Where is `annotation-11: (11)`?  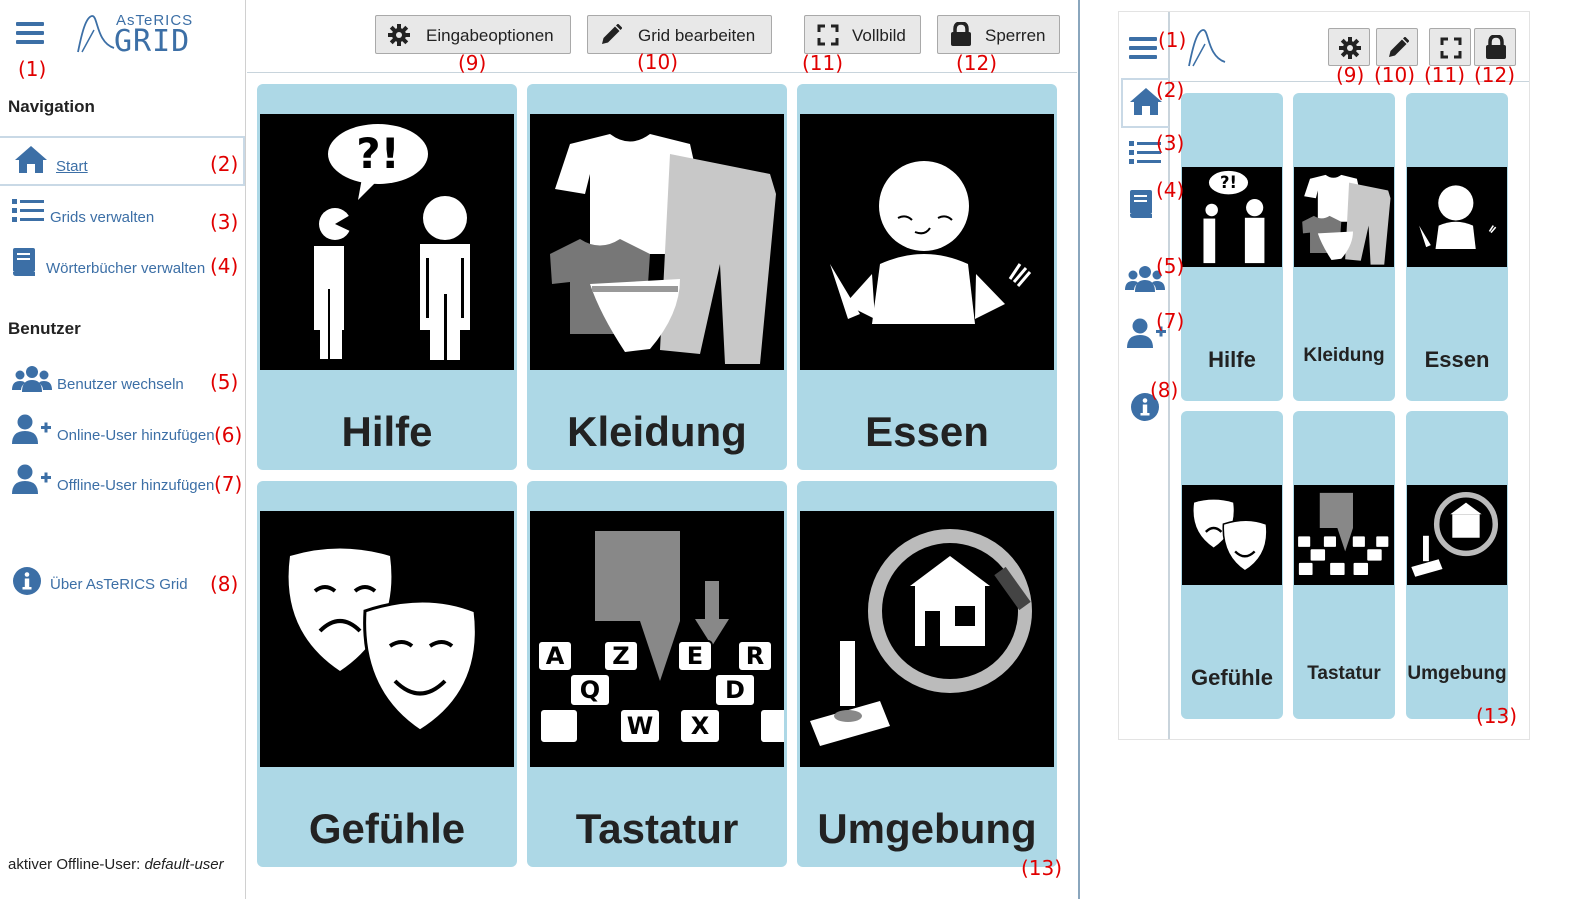 annotation-11: (11) is located at coordinates (823, 63).